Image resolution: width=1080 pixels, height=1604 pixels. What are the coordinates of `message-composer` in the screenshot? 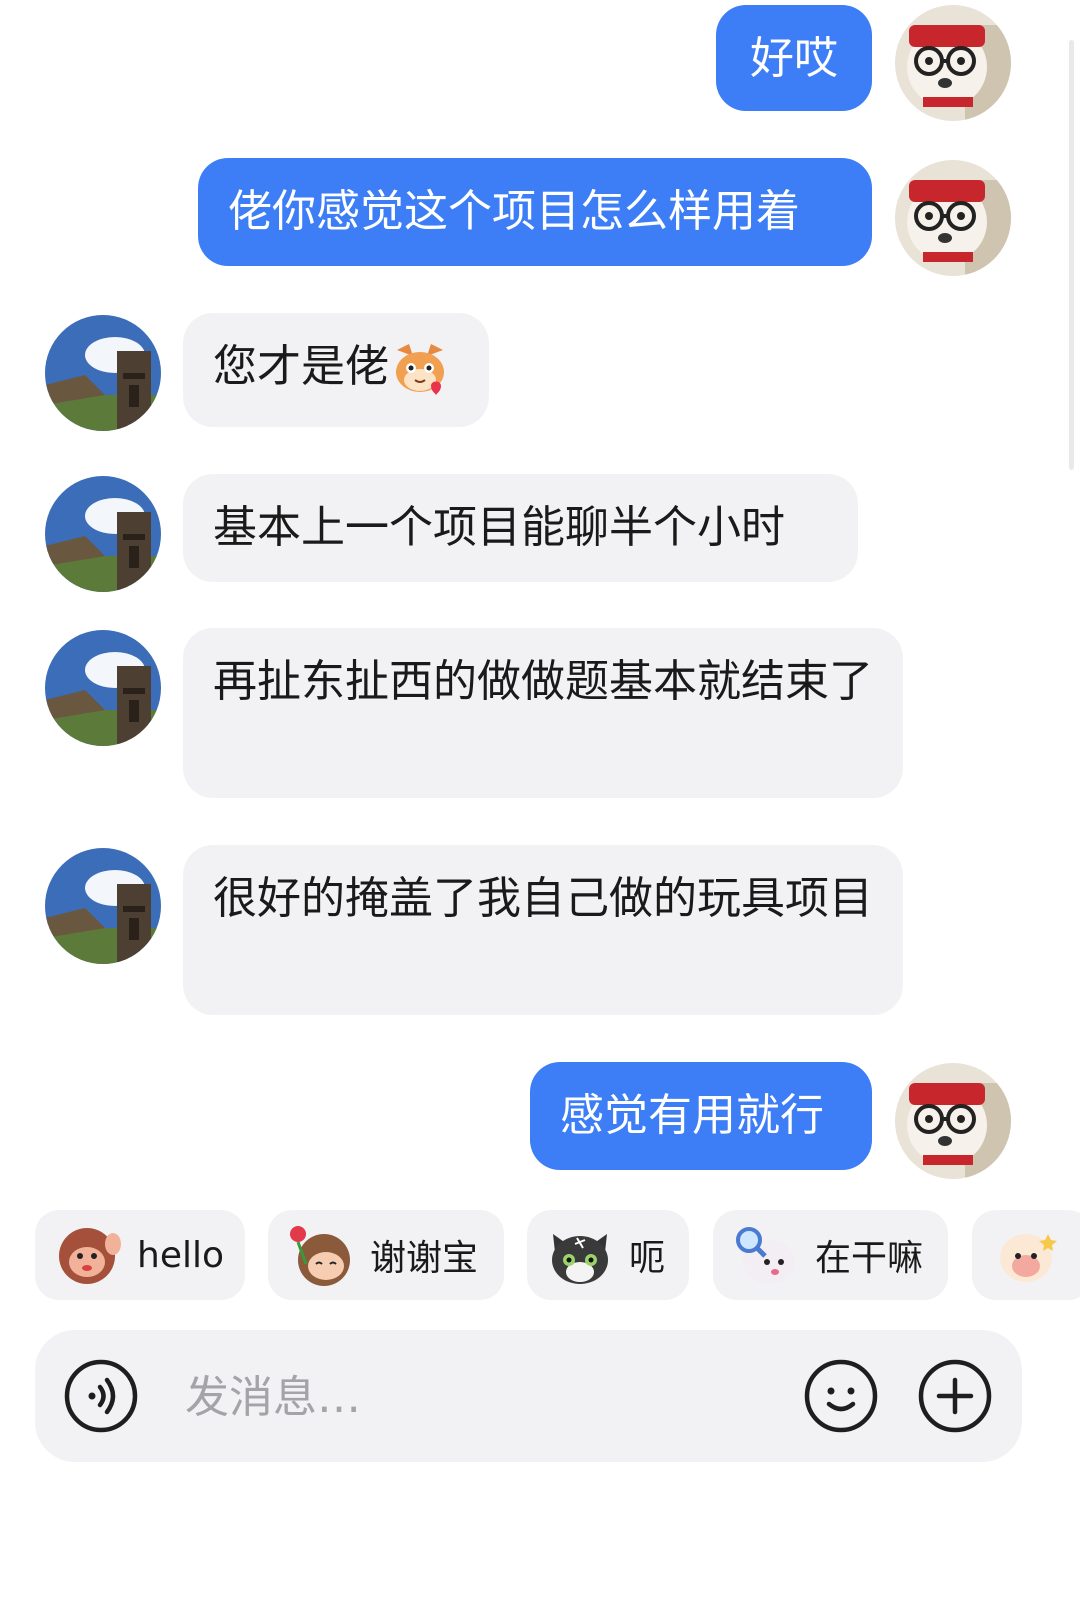 It's located at (528, 1396).